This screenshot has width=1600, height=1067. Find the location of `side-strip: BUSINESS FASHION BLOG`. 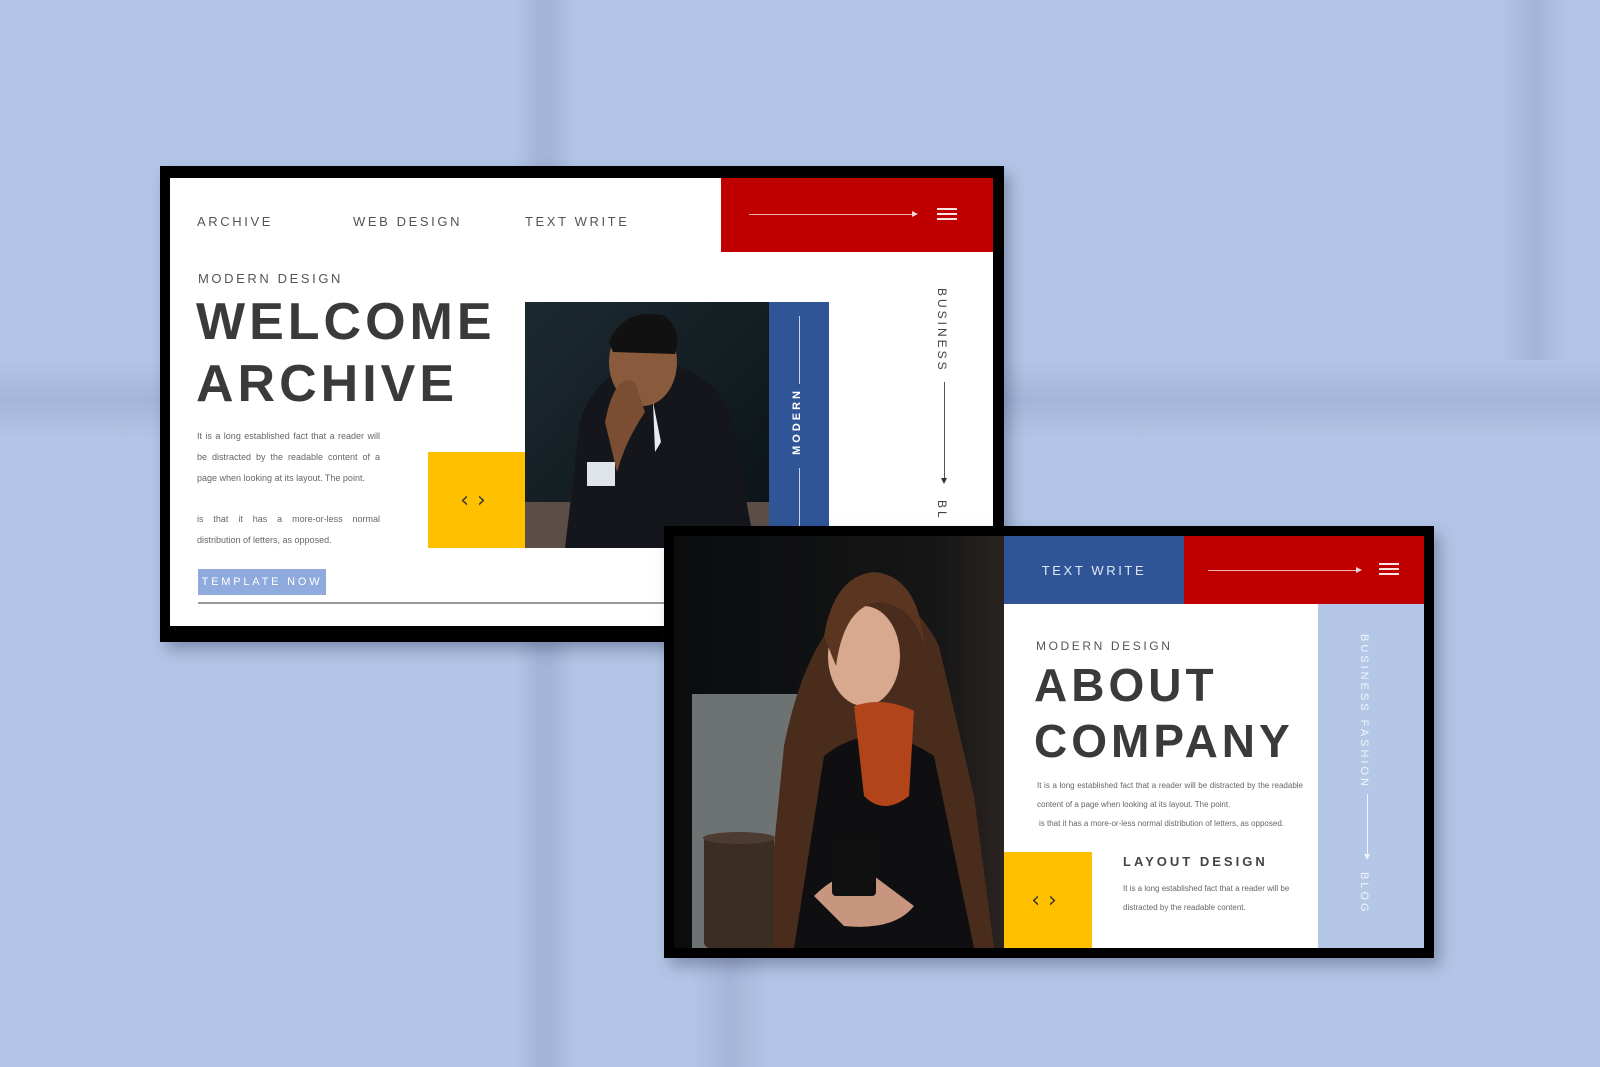

side-strip: BUSINESS FASHION BLOG is located at coordinates (1371, 776).